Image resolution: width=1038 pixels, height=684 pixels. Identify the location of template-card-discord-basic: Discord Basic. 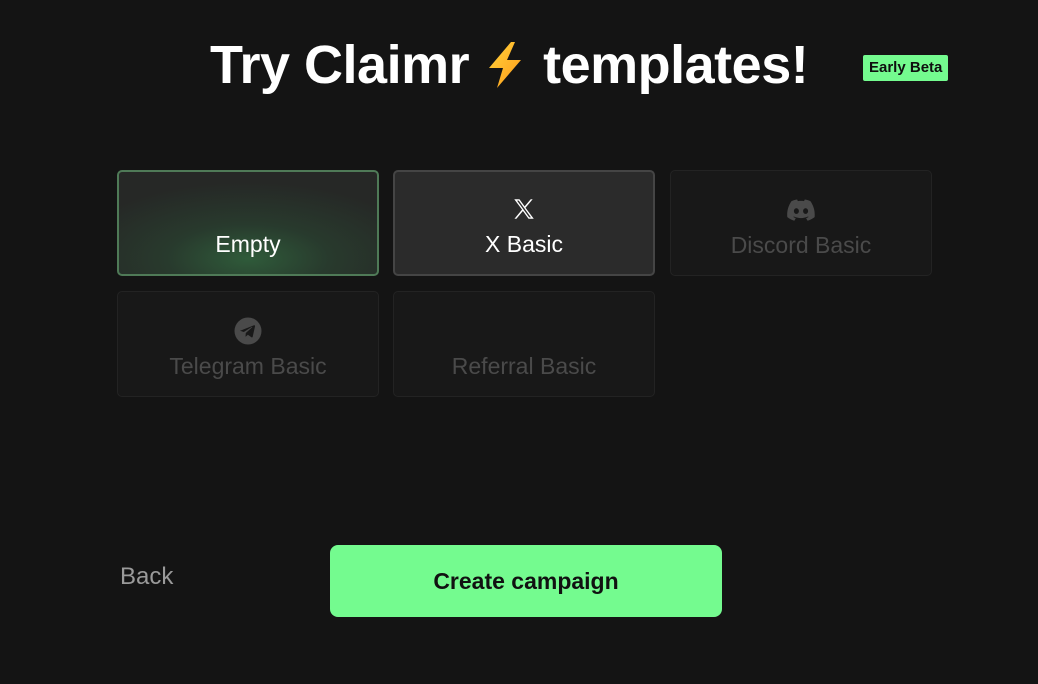
(801, 223).